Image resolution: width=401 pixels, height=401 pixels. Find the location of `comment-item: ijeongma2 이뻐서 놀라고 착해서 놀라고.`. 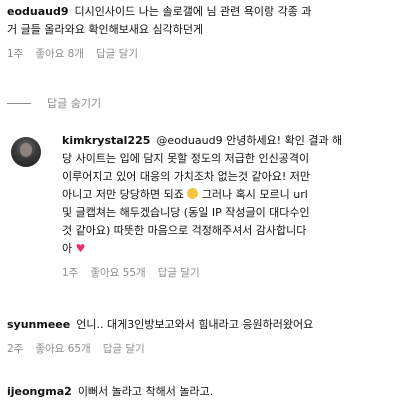

comment-item: ijeongma2 이뻐서 놀라고 착해서 놀라고. is located at coordinates (201, 392).